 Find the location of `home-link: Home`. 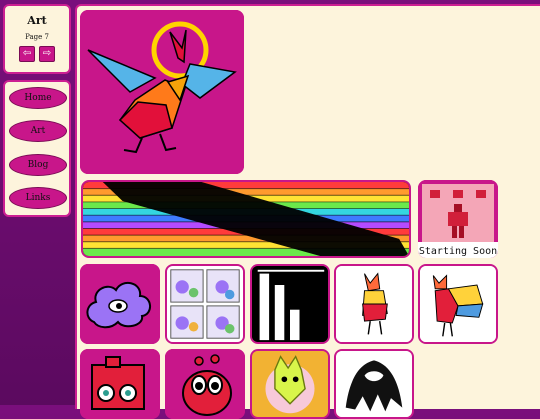

home-link: Home is located at coordinates (38, 98).